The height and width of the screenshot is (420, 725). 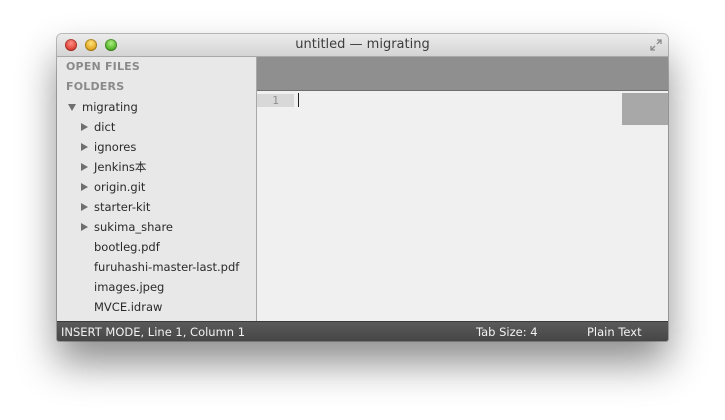 I want to click on folder-label: starter-kit, so click(x=122, y=207).